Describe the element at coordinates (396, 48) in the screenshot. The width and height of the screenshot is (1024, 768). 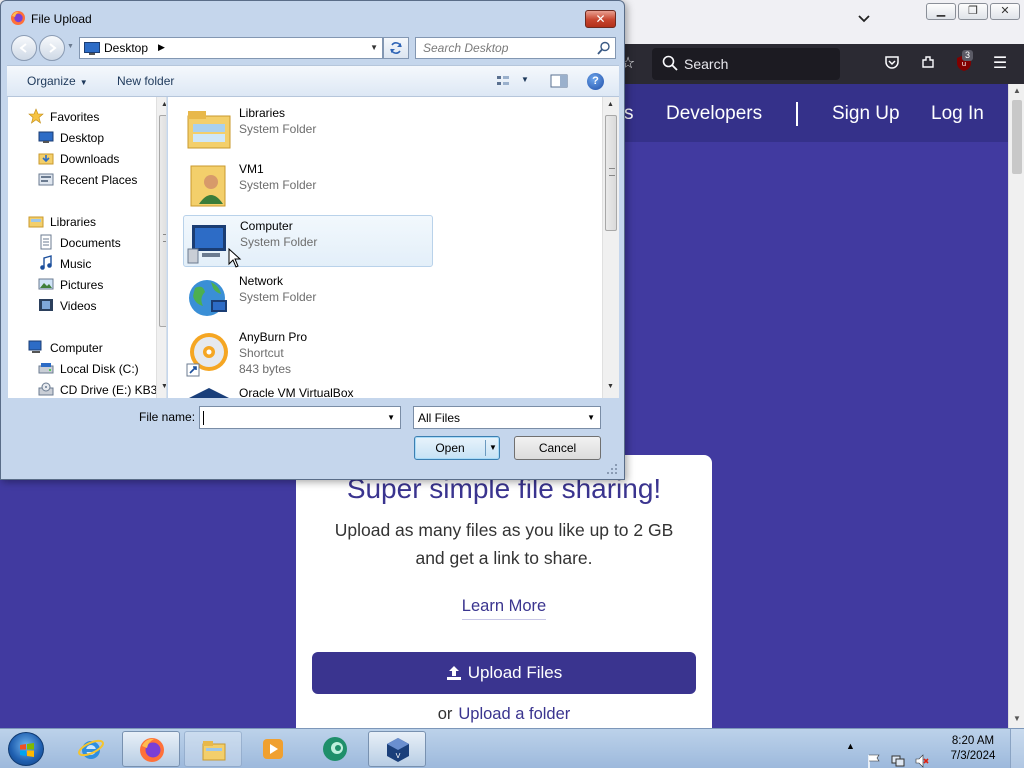
I see `refresh-button` at that location.